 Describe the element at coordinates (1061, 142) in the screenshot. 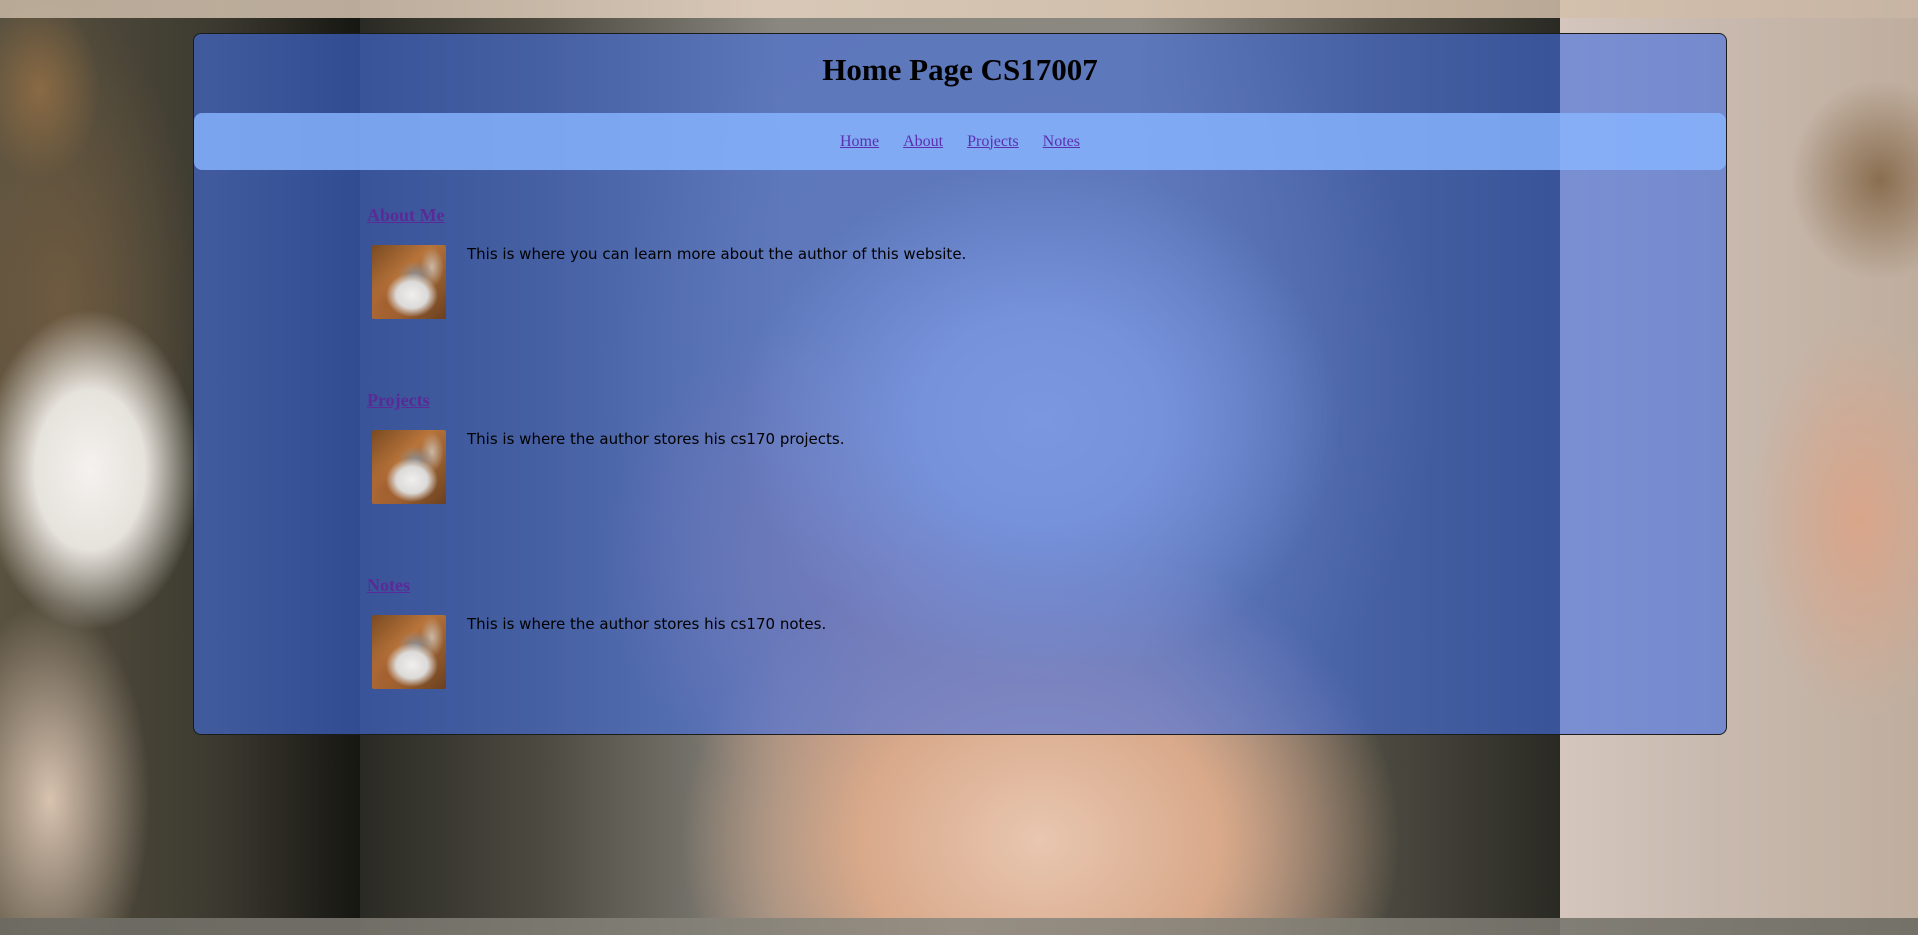

I see `nav-link-notes: Notes` at that location.